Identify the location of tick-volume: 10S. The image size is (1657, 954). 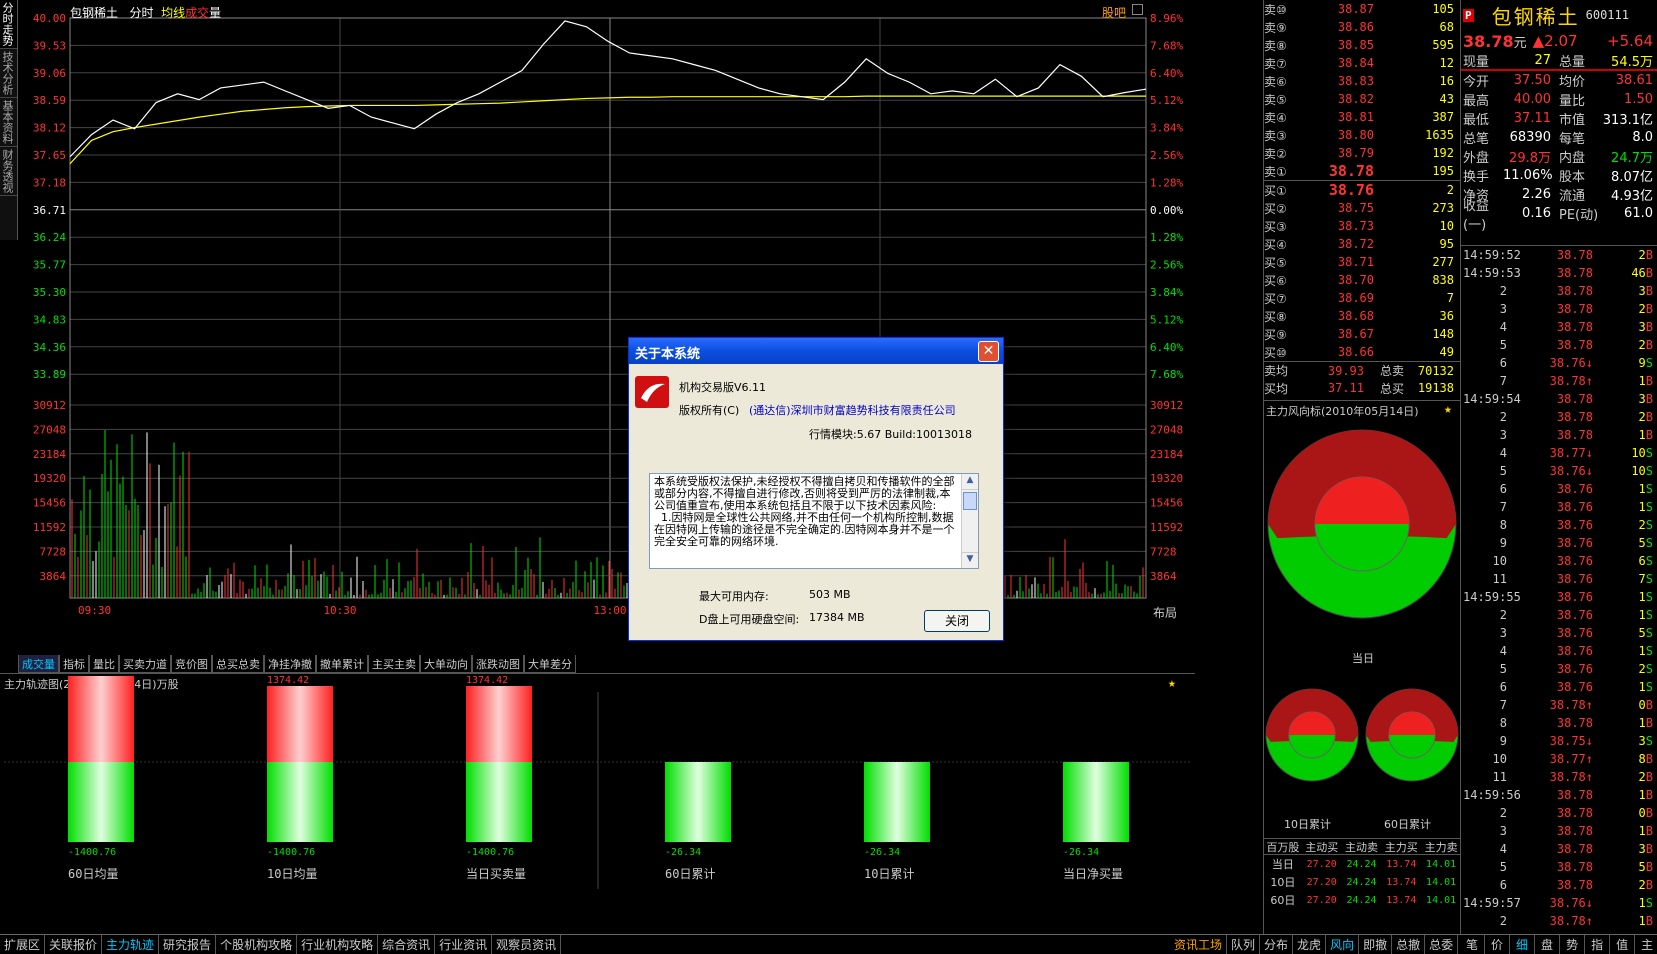
(1623, 453).